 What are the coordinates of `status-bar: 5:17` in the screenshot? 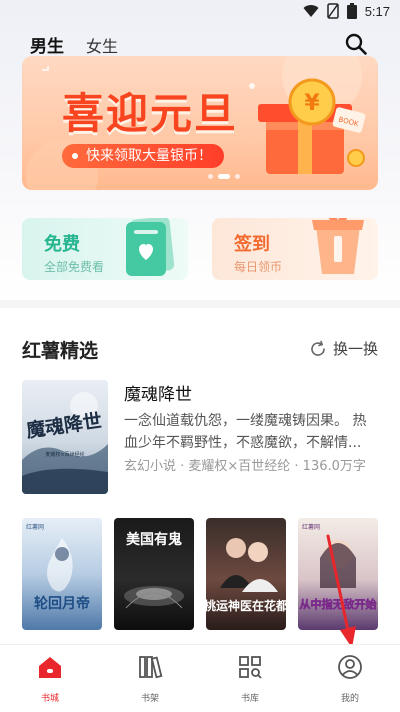 It's located at (200, 12).